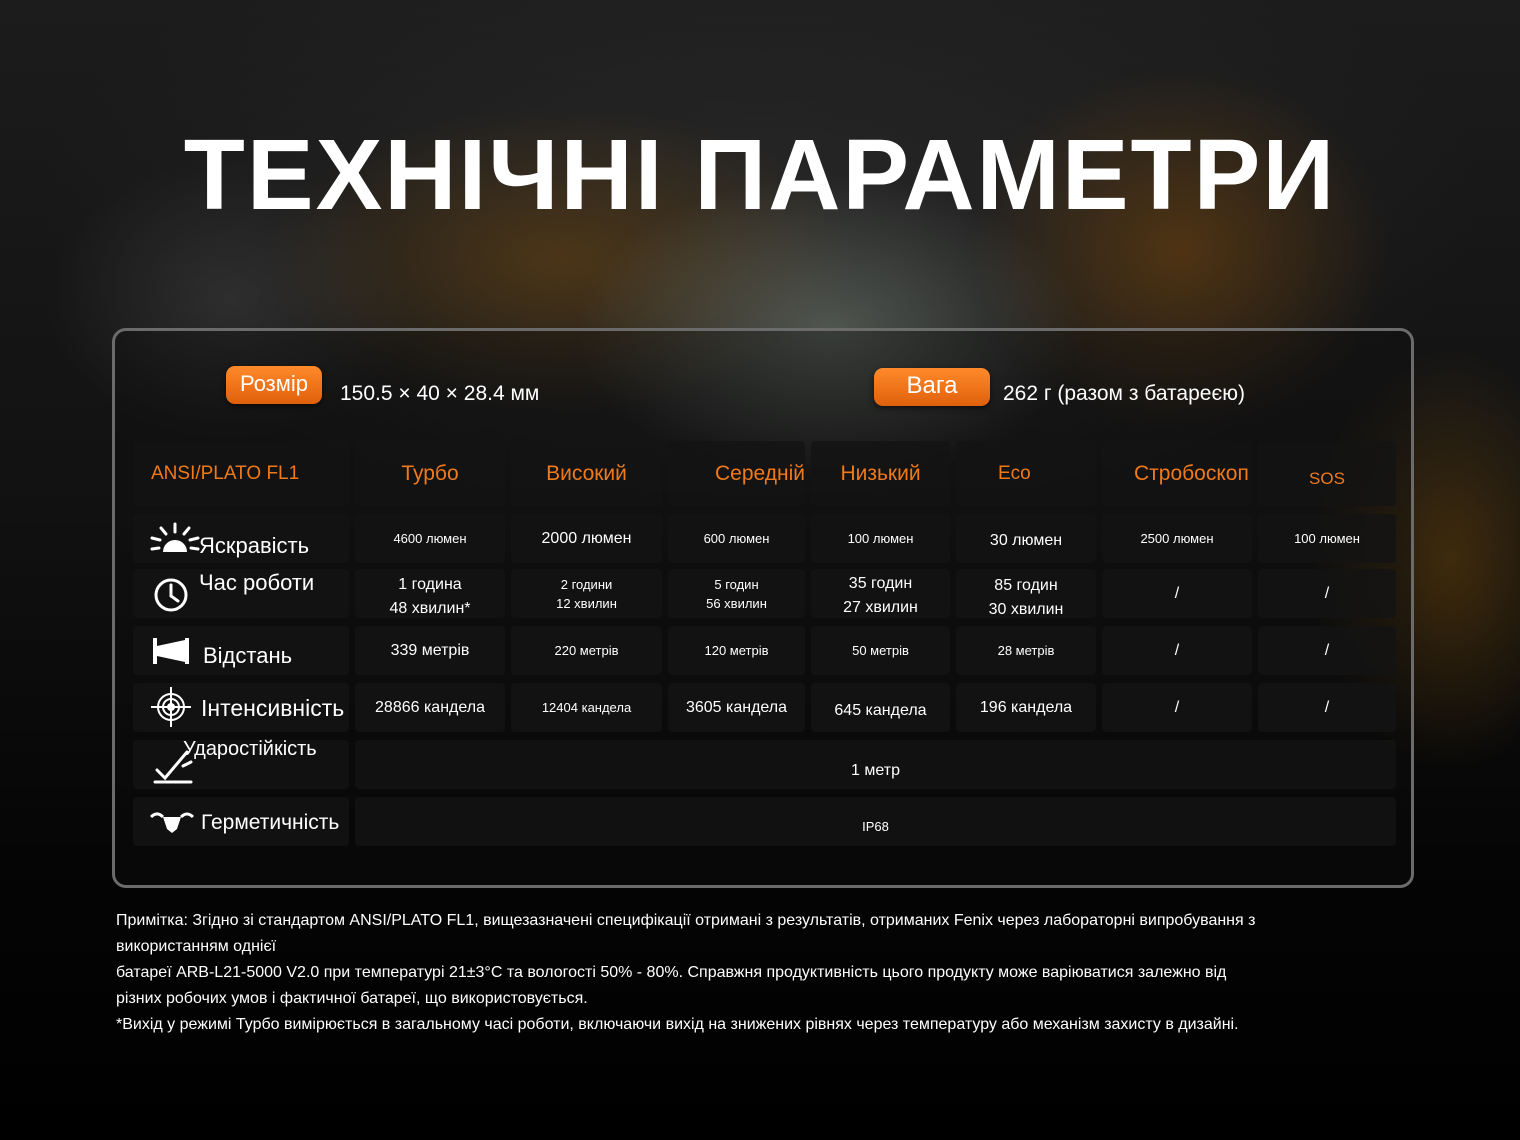  I want to click on table-cell: 12404 кандела, so click(586, 707).